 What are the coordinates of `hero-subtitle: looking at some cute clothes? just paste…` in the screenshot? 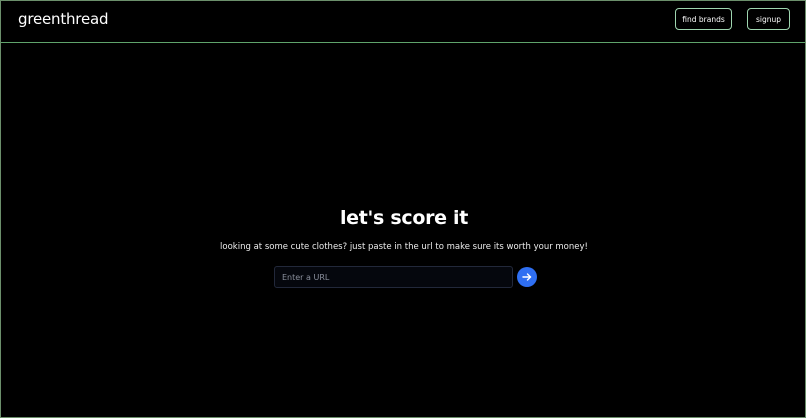 It's located at (404, 247).